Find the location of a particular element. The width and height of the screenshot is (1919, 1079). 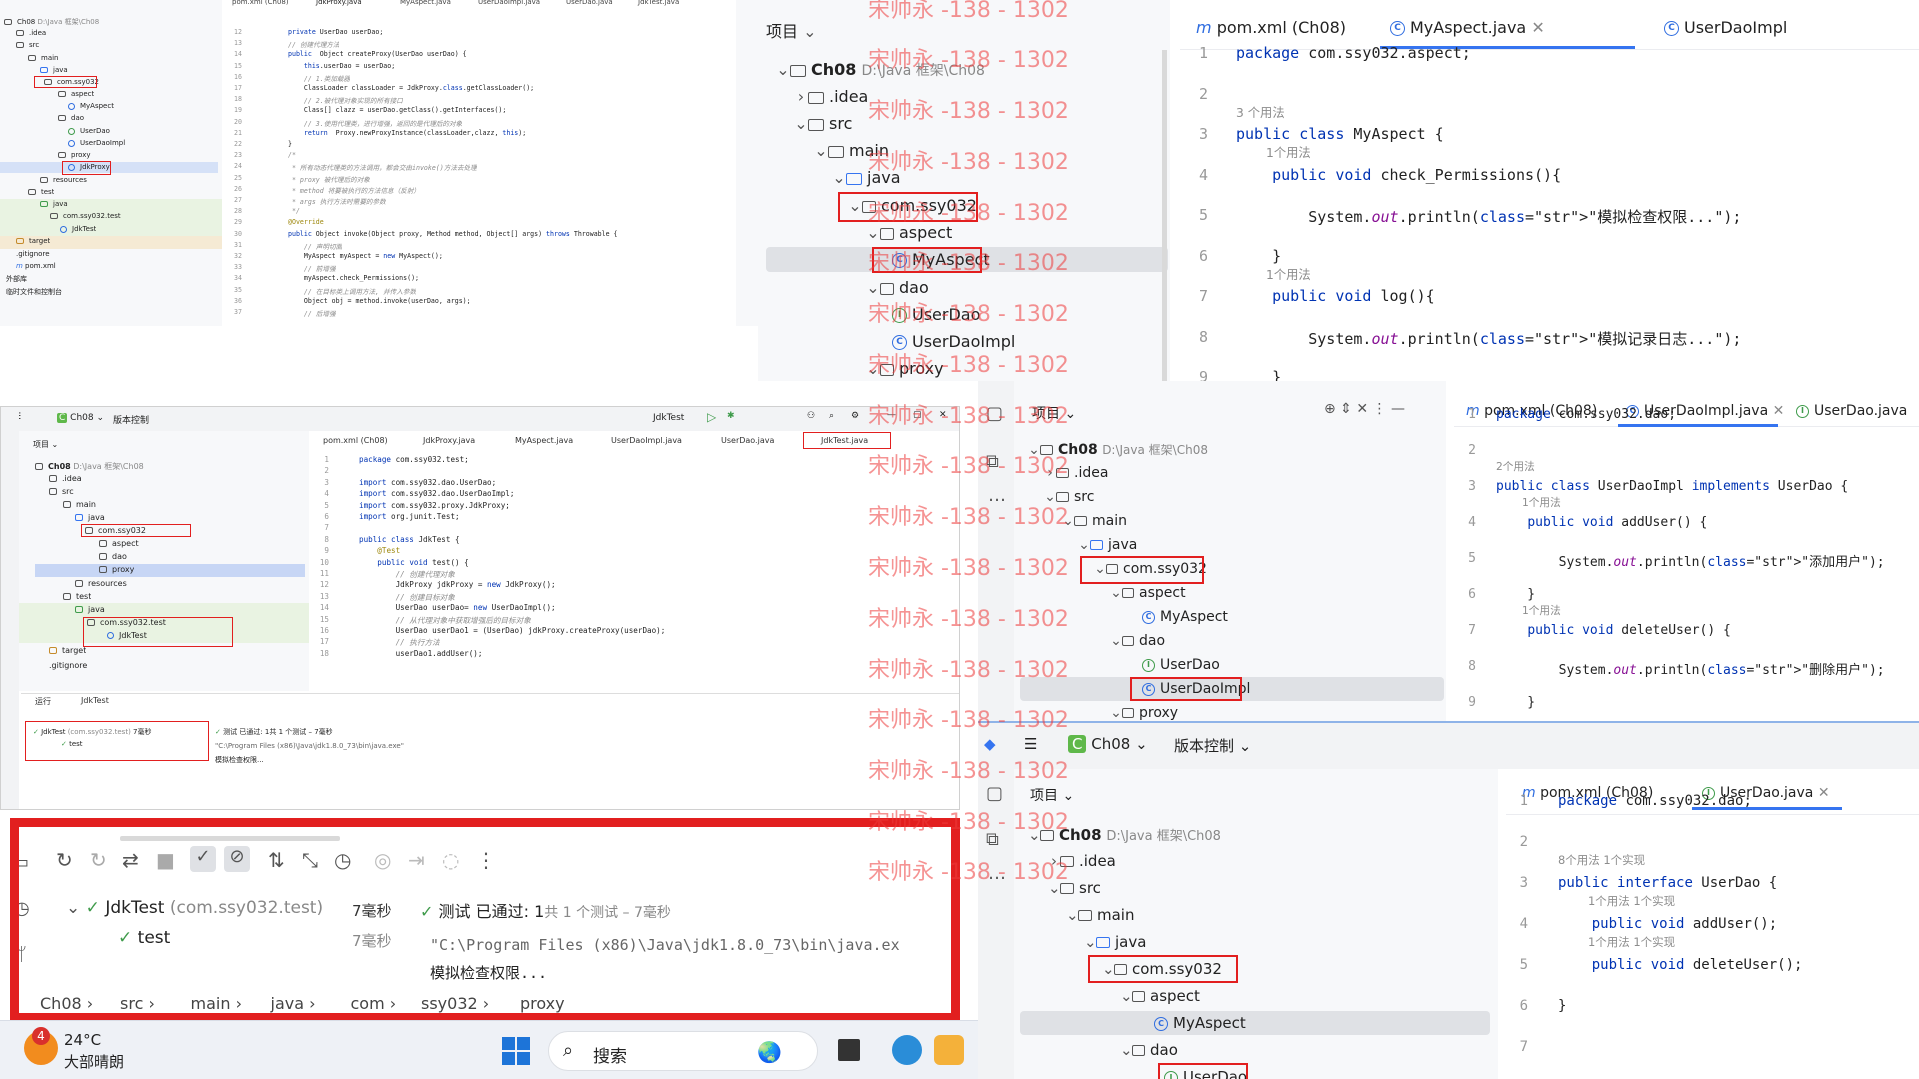

tab-userdaoimpl: C UserDaoImpl is located at coordinates (1725, 27).